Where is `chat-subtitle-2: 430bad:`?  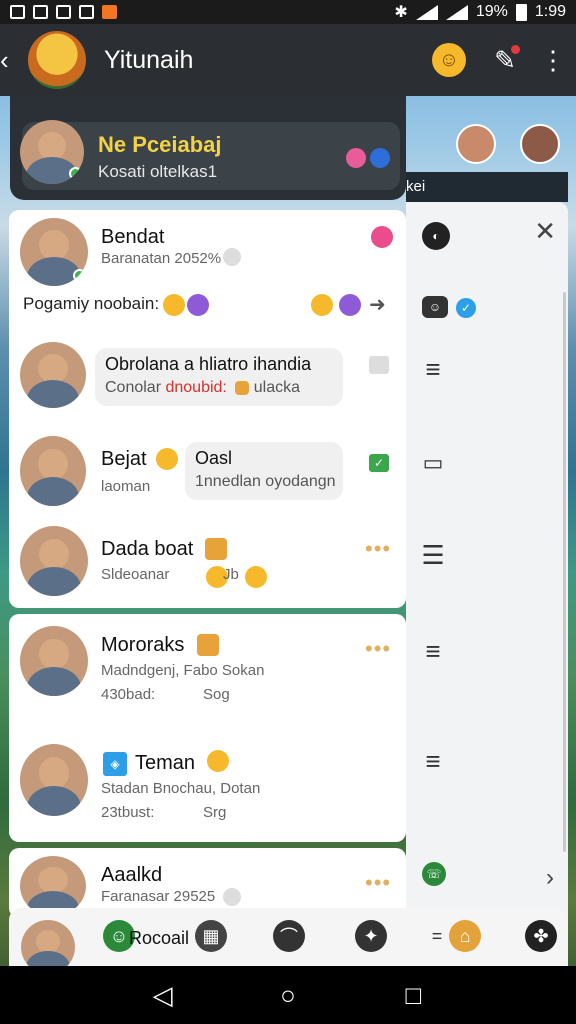
chat-subtitle-2: 430bad: is located at coordinates (128, 694).